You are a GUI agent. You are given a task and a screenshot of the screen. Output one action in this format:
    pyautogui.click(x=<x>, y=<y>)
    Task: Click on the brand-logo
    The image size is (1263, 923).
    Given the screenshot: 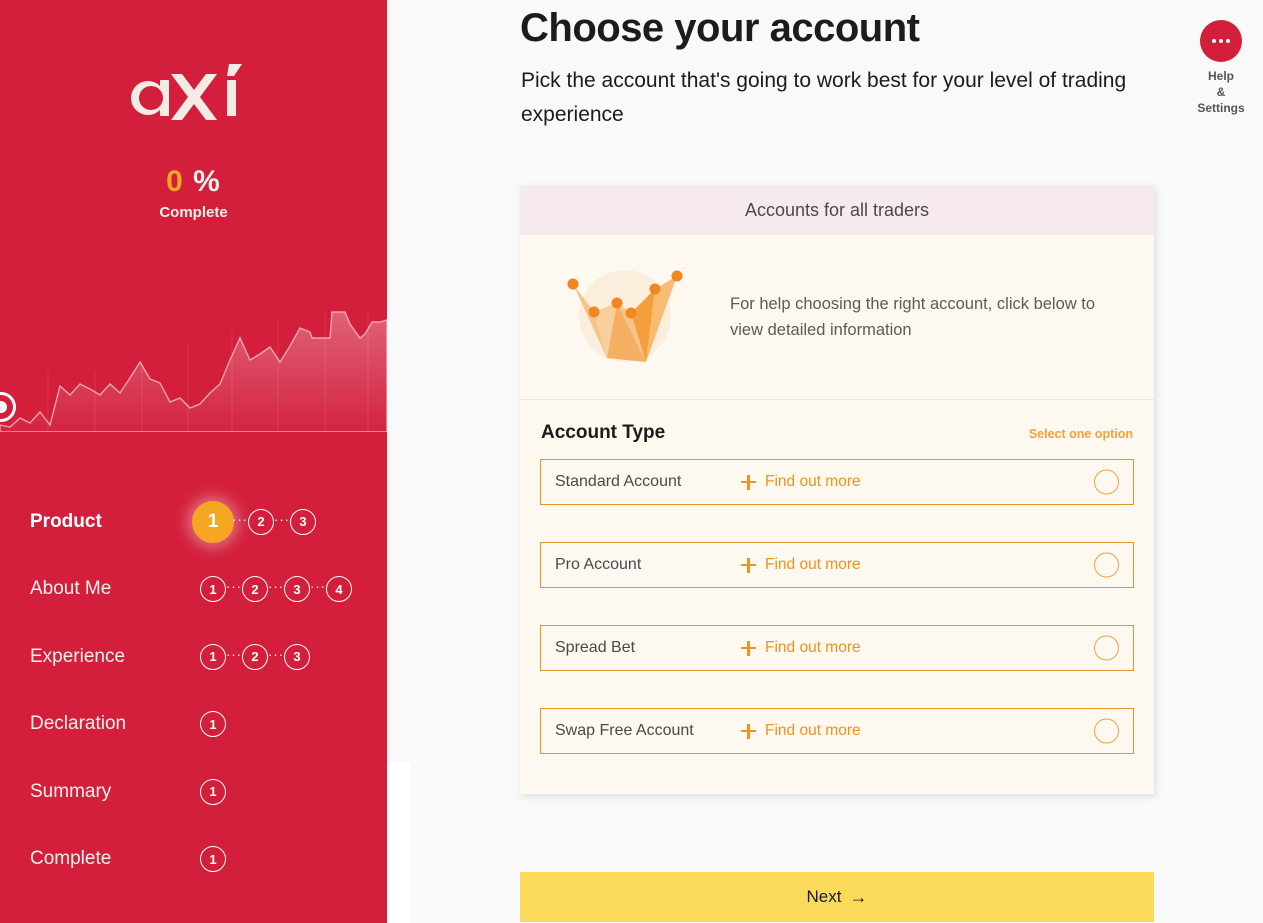 What is the action you would take?
    pyautogui.click(x=193, y=95)
    